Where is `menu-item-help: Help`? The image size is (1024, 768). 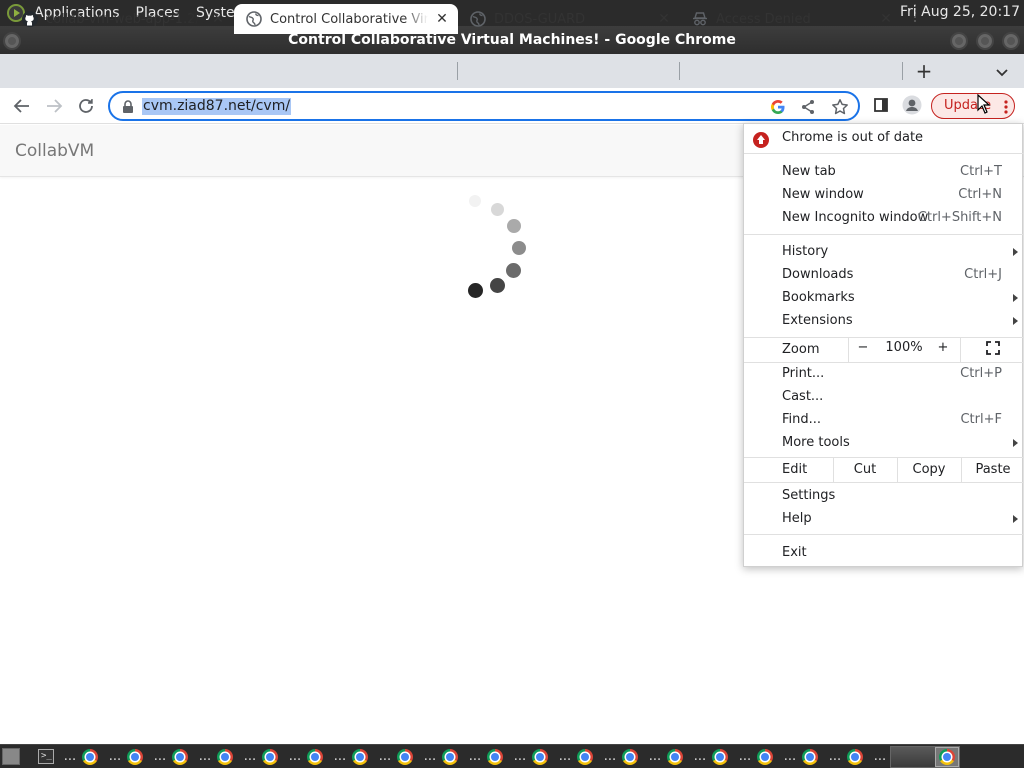
menu-item-help: Help is located at coordinates (884, 519).